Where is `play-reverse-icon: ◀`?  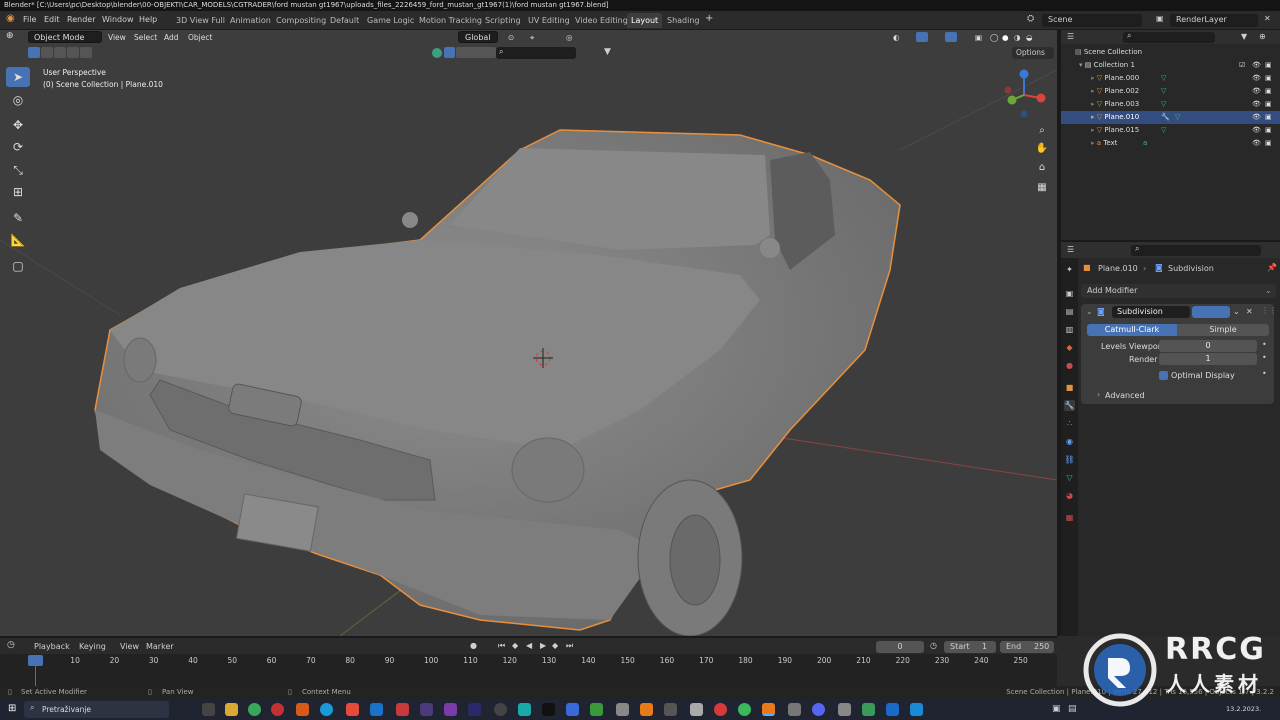 play-reverse-icon: ◀ is located at coordinates (529, 645).